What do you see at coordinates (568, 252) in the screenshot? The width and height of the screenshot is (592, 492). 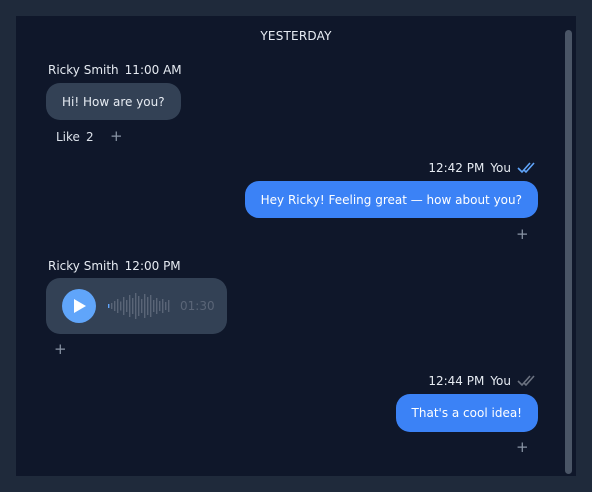 I see `scrollbar` at bounding box center [568, 252].